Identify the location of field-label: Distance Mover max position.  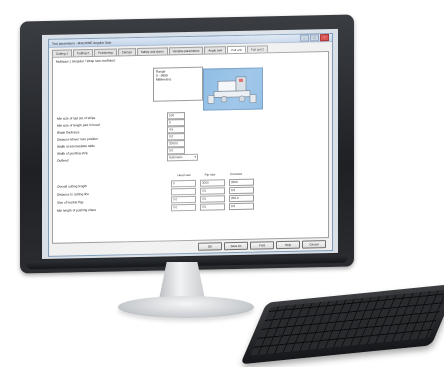
(77, 139).